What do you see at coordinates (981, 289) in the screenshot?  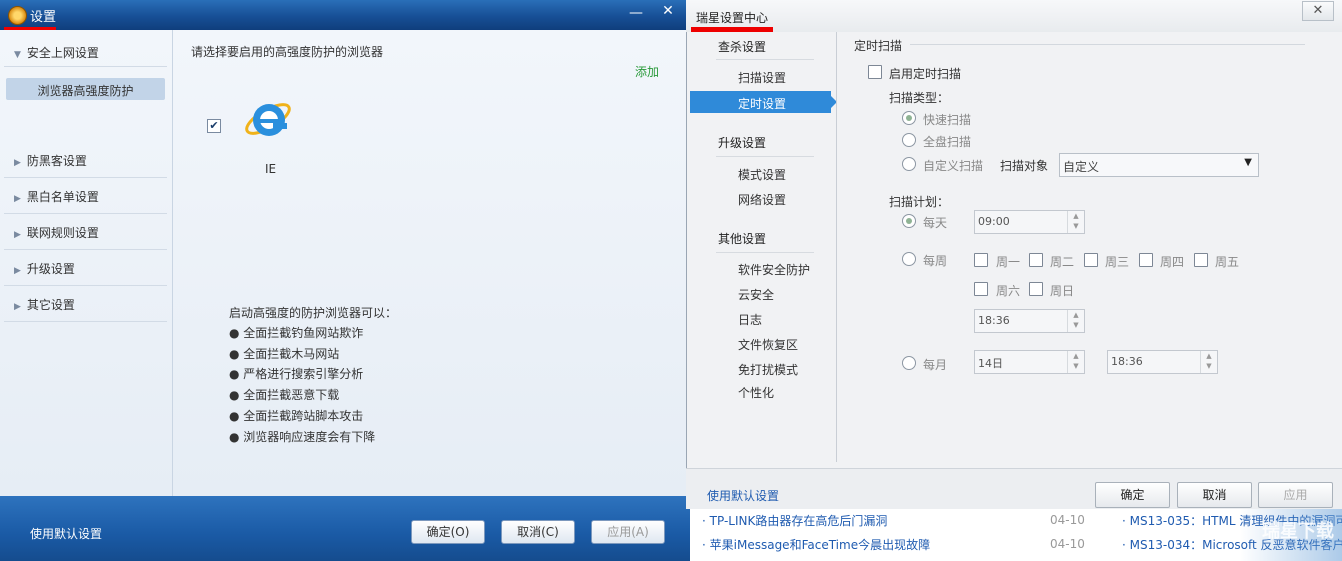 I see `weekday-checkbox-sat` at bounding box center [981, 289].